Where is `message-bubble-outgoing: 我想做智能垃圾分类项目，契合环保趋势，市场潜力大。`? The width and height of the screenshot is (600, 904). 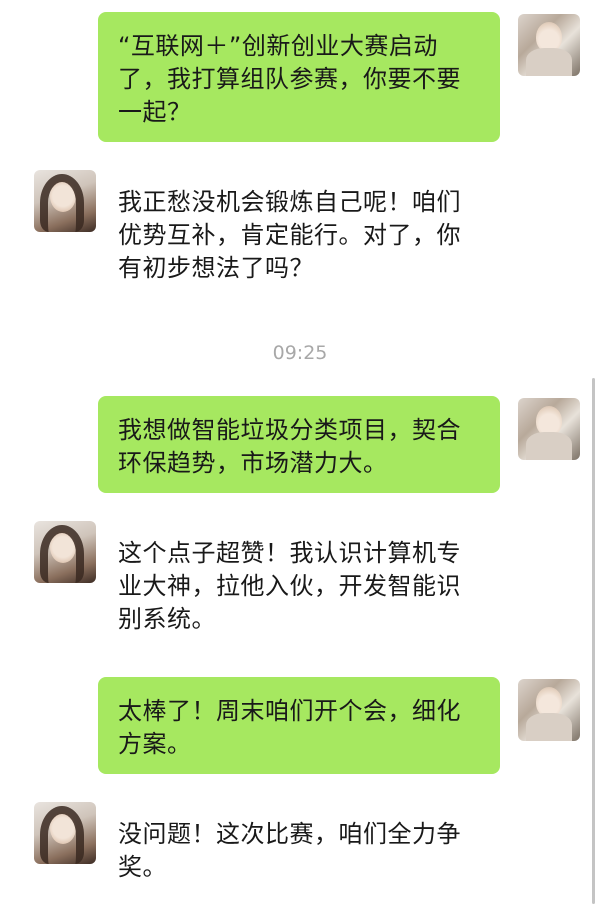
message-bubble-outgoing: 我想做智能垃圾分类项目，契合环保趋势，市场潜力大。 is located at coordinates (299, 444).